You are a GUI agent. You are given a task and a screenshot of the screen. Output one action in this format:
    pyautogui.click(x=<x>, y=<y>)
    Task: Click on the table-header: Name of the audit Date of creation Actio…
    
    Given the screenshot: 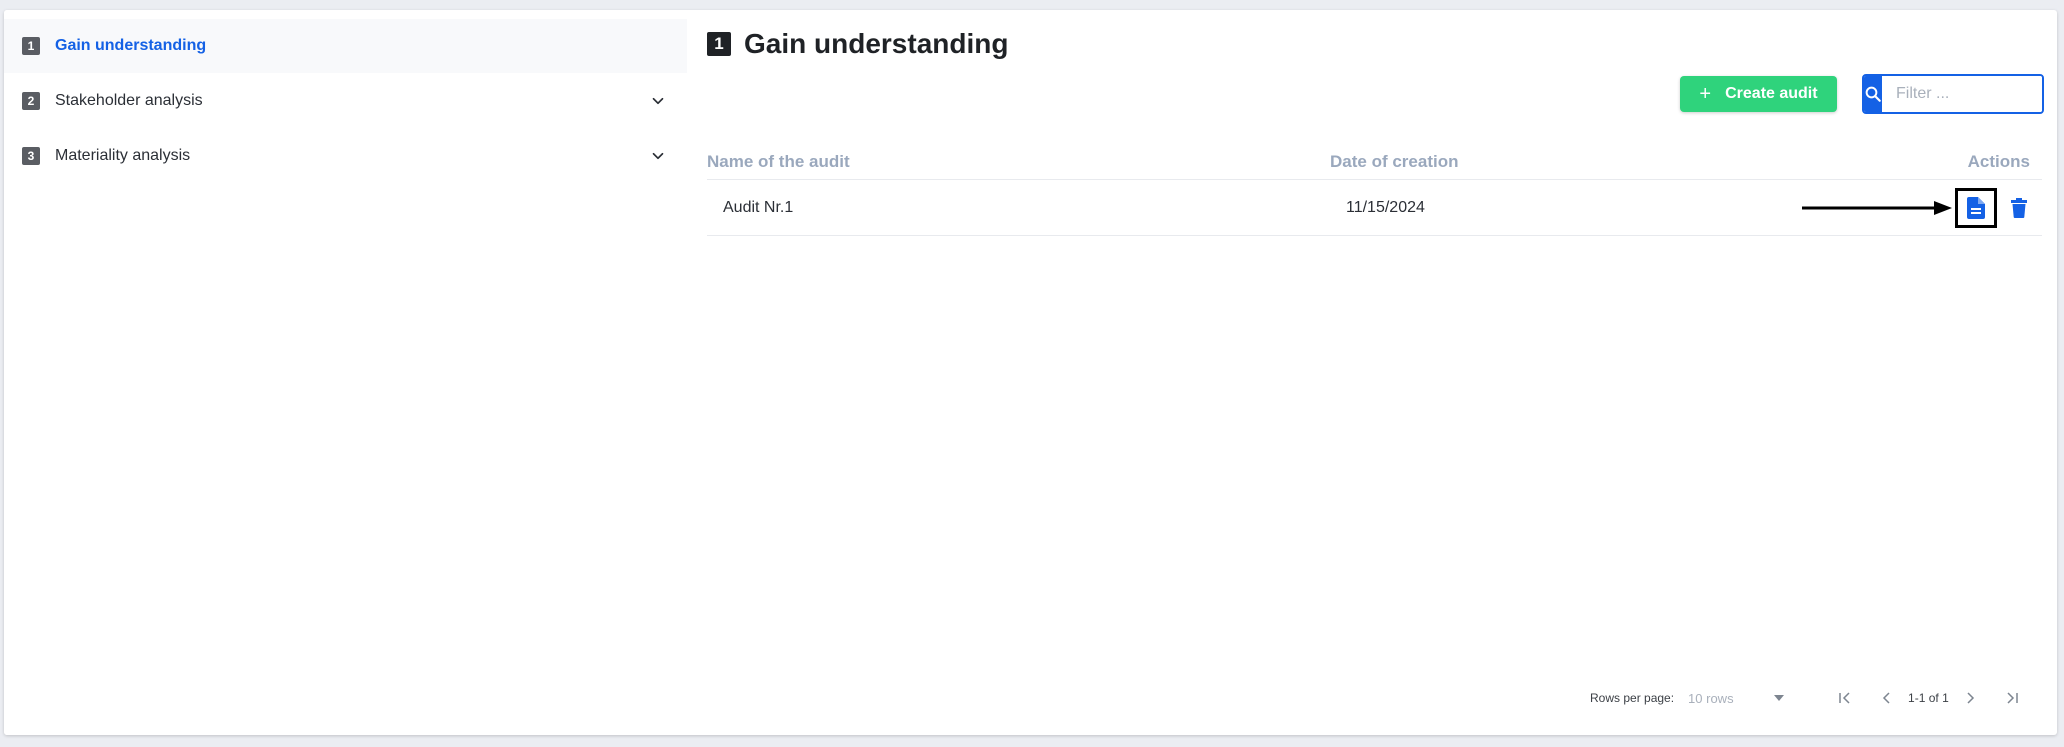 What is the action you would take?
    pyautogui.click(x=1374, y=165)
    